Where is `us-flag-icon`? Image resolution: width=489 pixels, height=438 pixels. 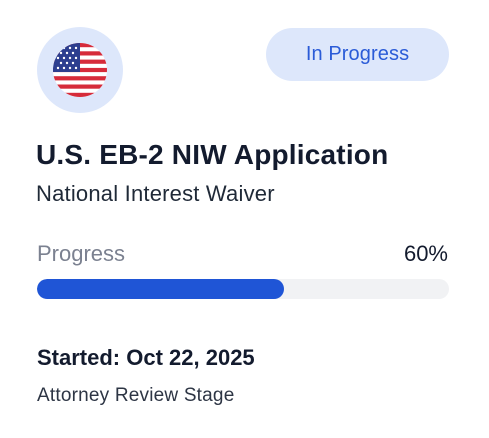
us-flag-icon is located at coordinates (80, 70).